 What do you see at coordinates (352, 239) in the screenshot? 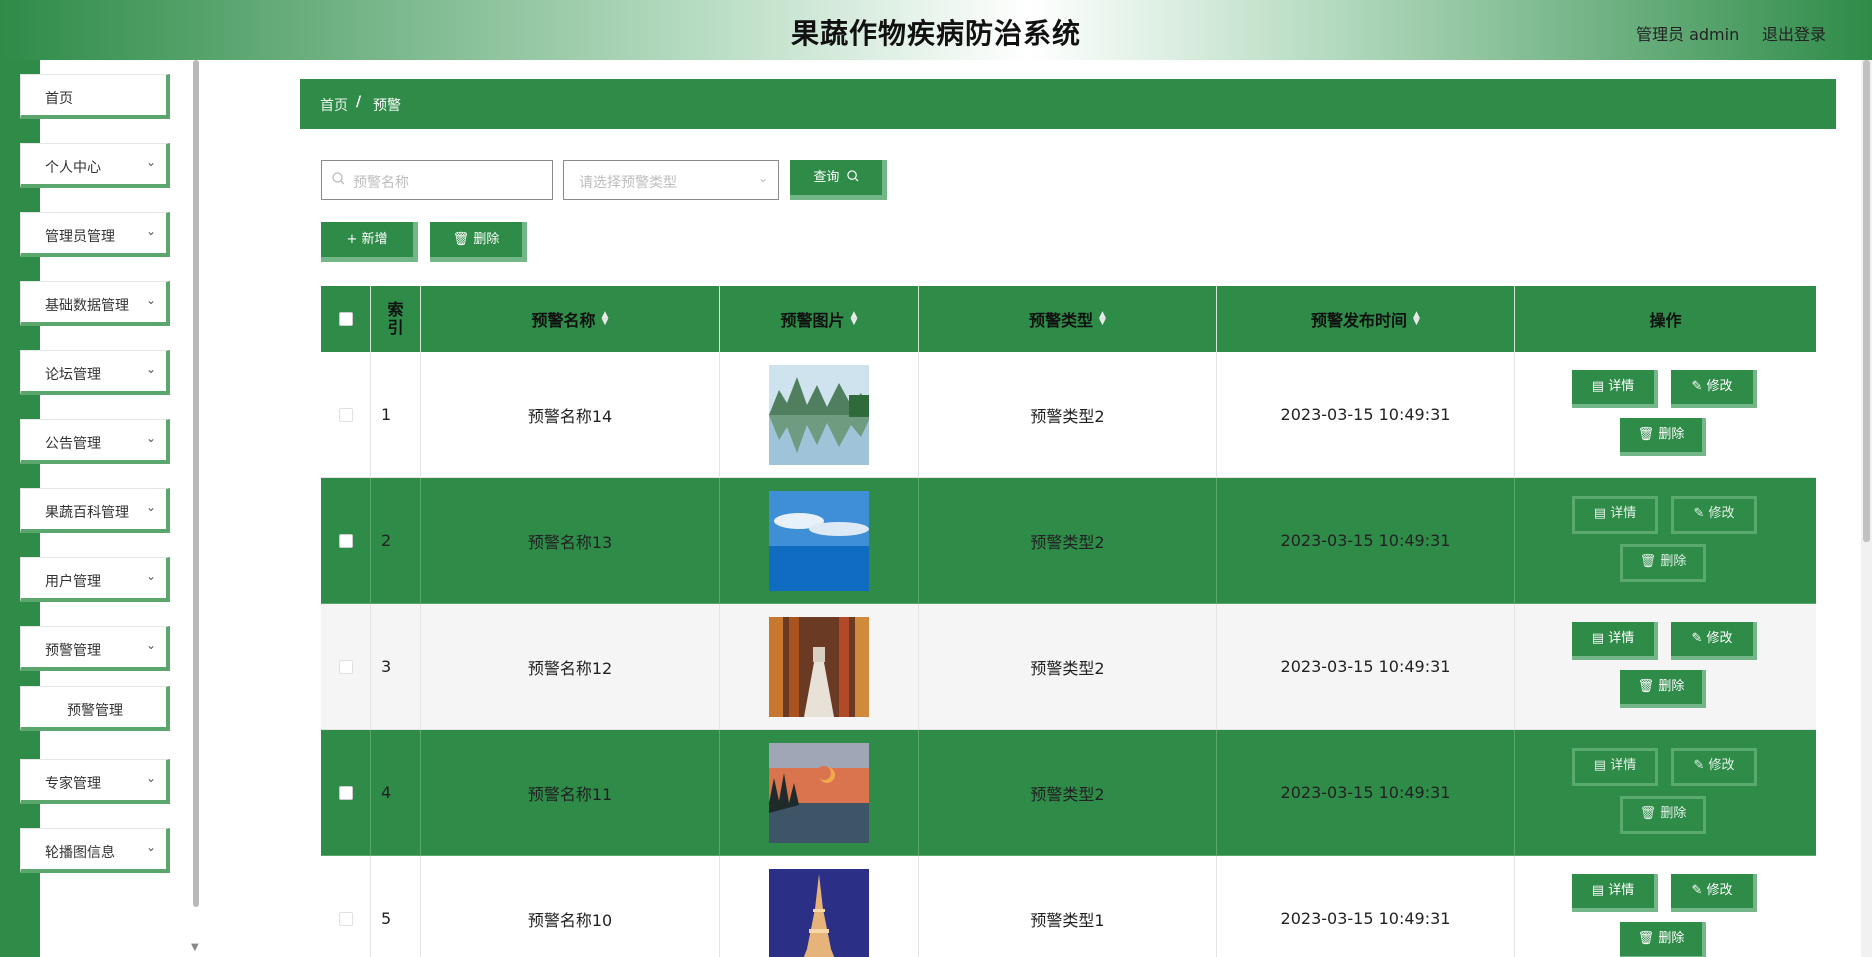
I see `plus-icon: +` at bounding box center [352, 239].